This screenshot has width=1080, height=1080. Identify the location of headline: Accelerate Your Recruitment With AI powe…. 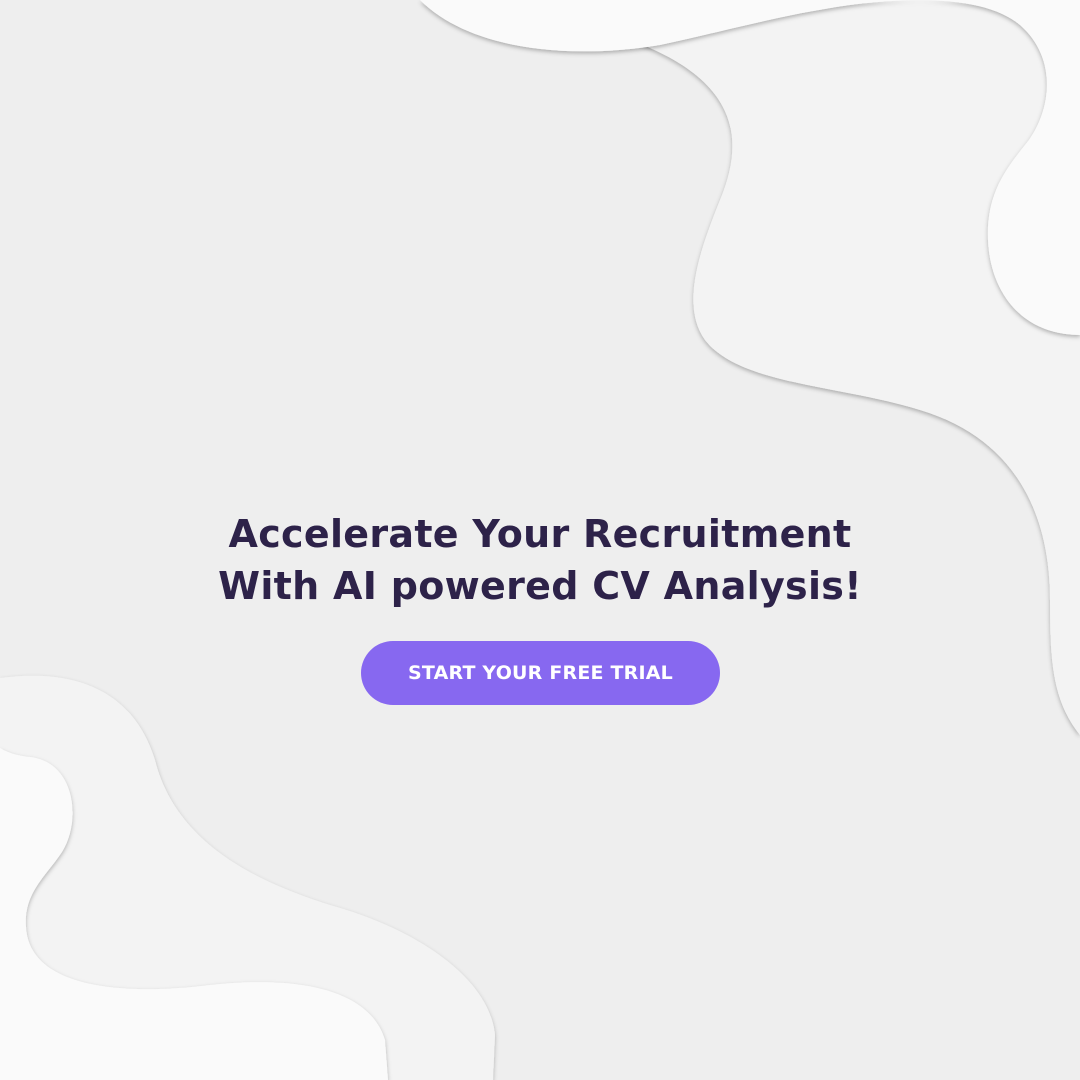
(540, 560).